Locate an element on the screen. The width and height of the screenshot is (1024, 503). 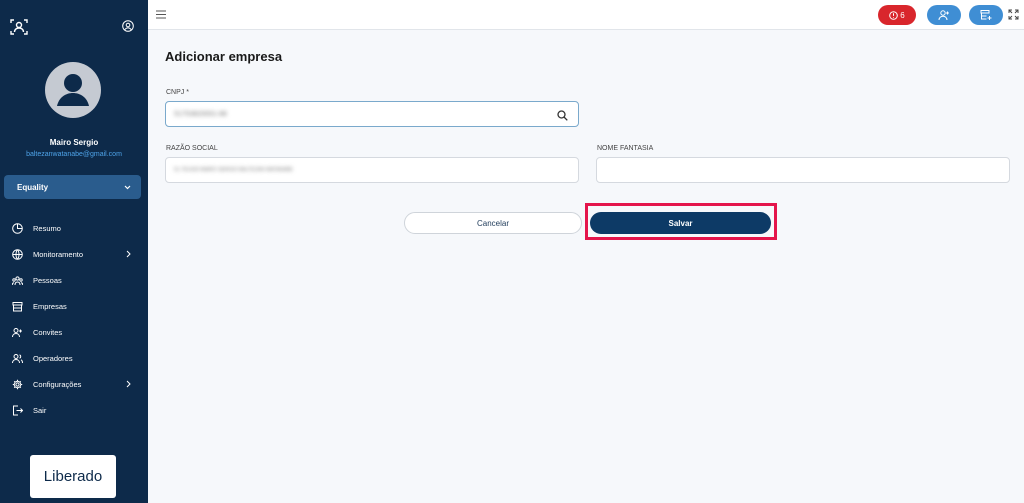
search-icon is located at coordinates (562, 115).